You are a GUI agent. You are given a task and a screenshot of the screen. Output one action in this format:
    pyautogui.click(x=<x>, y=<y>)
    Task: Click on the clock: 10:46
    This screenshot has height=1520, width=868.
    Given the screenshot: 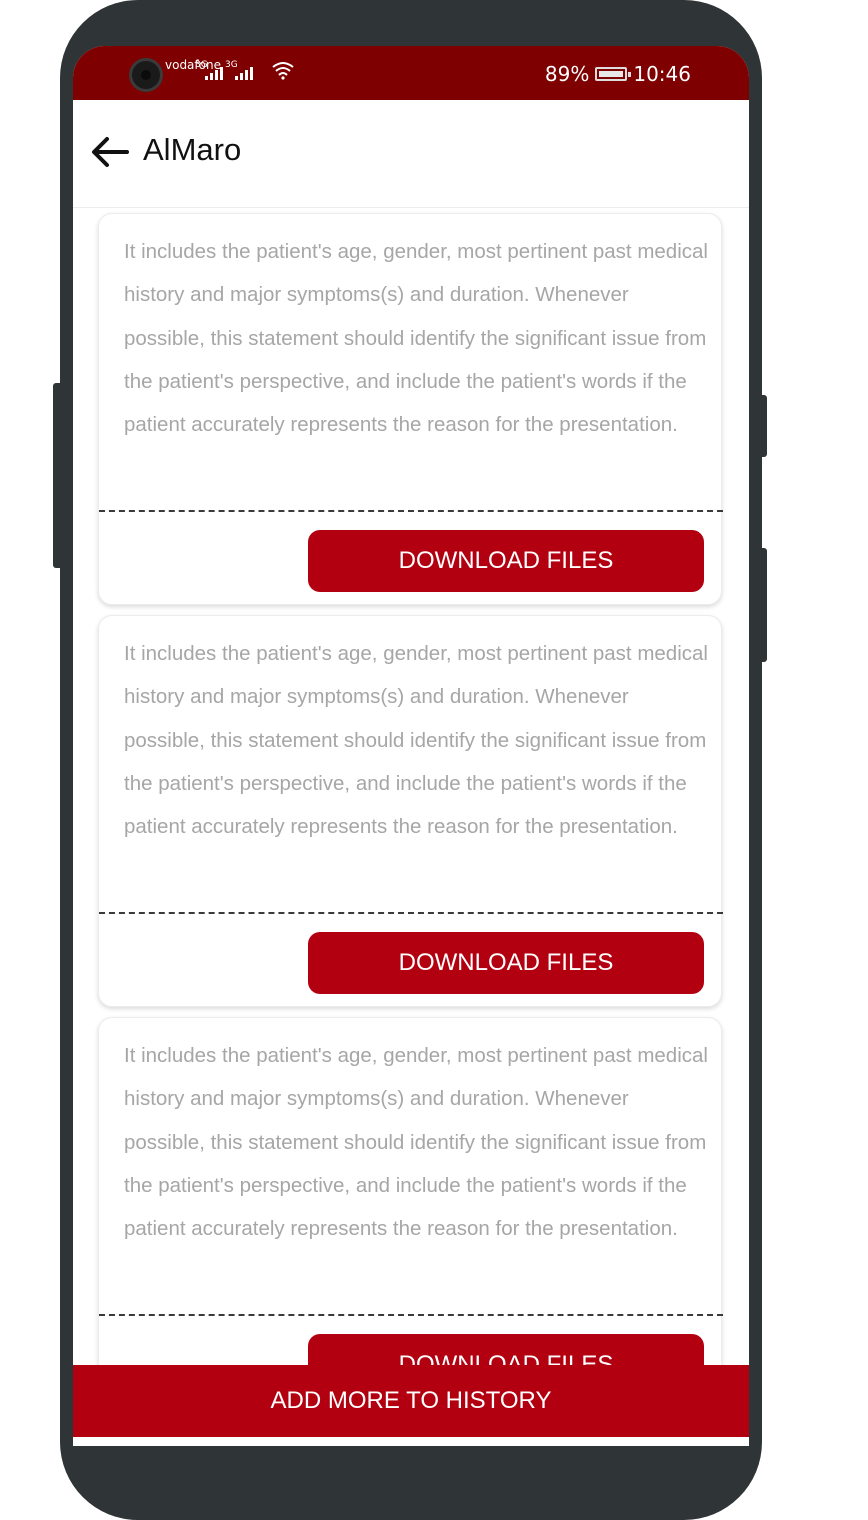 What is the action you would take?
    pyautogui.click(x=662, y=74)
    